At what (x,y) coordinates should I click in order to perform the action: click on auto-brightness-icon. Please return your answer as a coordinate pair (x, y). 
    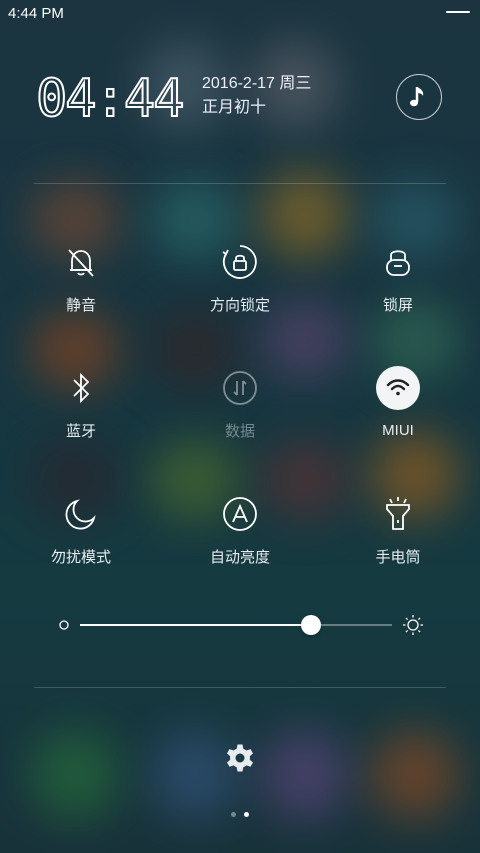
    Looking at the image, I should click on (240, 514).